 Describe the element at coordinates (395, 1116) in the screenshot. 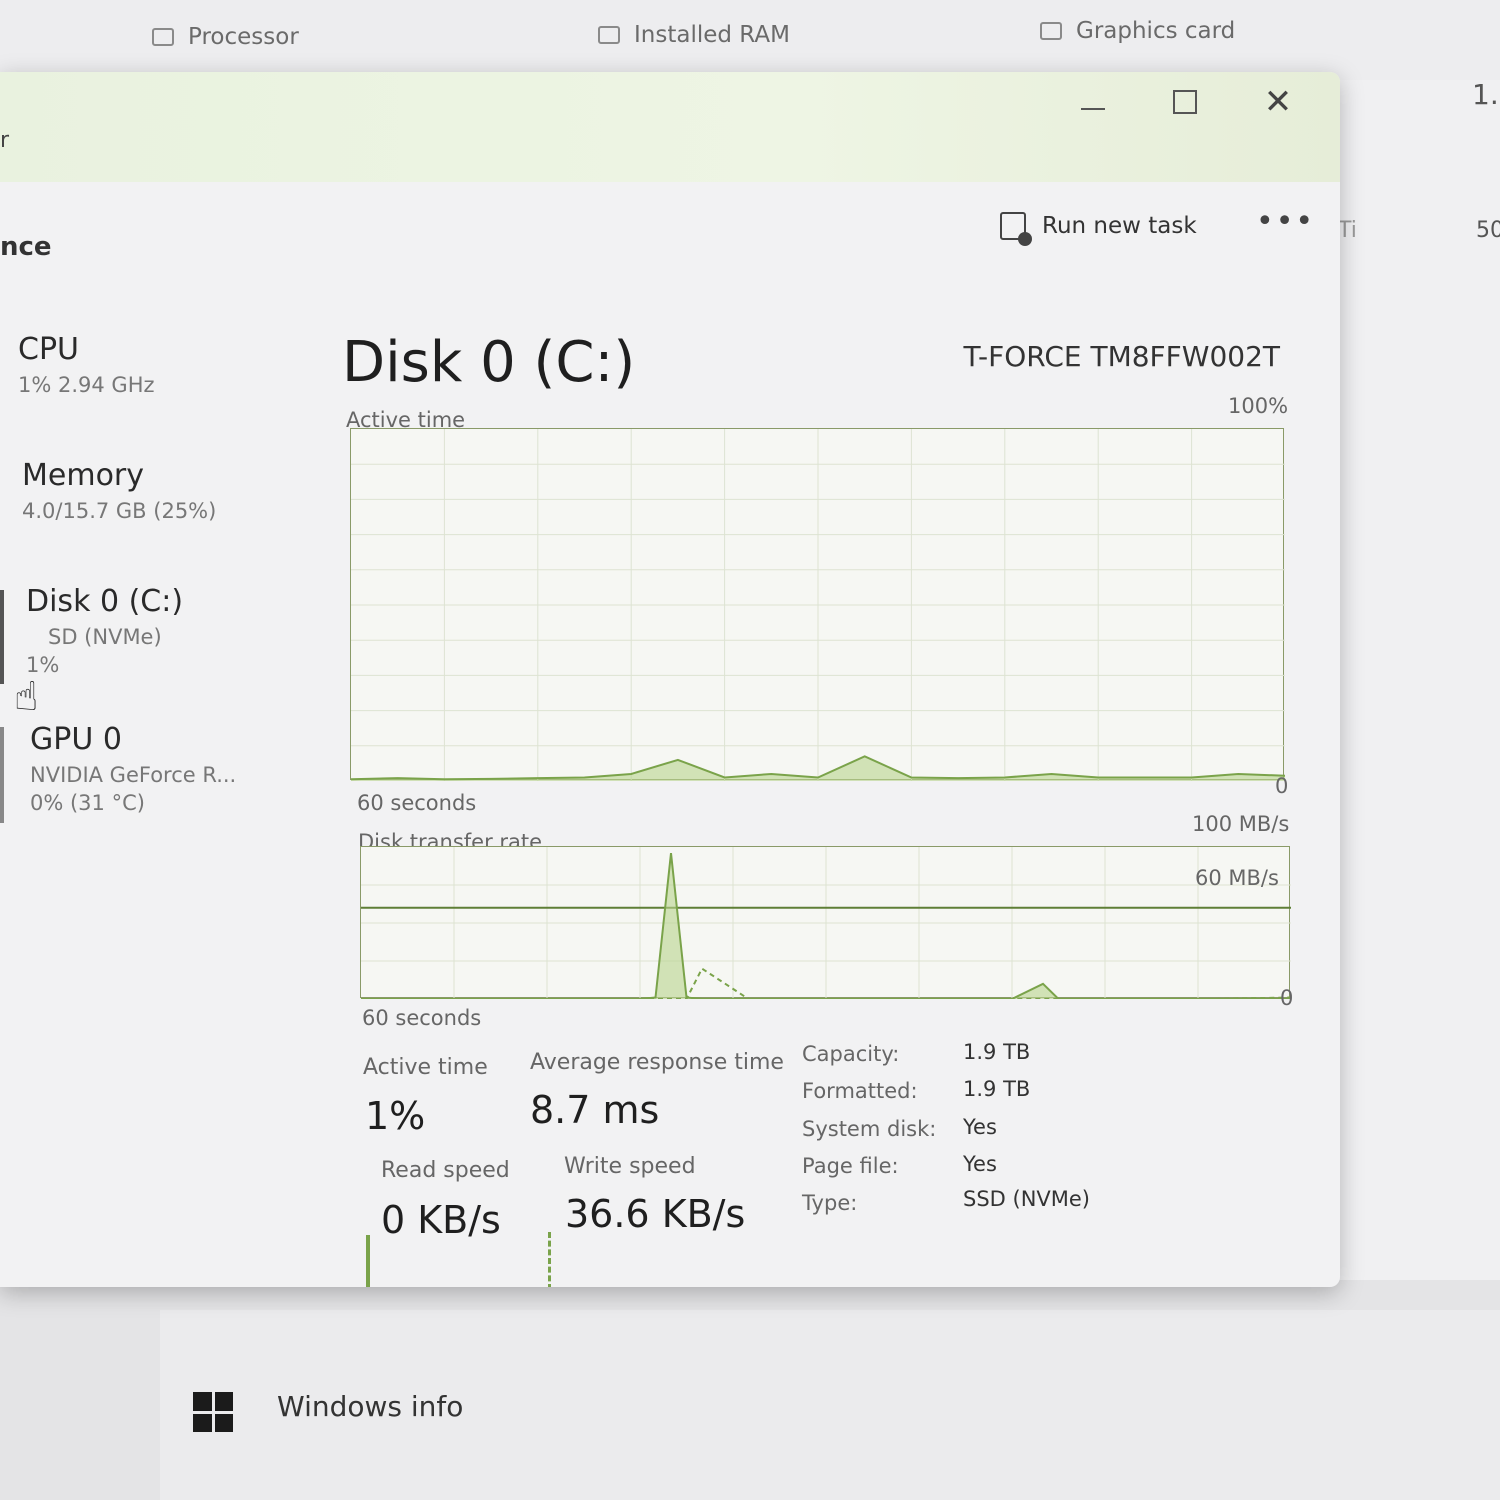

I see `active-time-stat-value: 1%` at that location.